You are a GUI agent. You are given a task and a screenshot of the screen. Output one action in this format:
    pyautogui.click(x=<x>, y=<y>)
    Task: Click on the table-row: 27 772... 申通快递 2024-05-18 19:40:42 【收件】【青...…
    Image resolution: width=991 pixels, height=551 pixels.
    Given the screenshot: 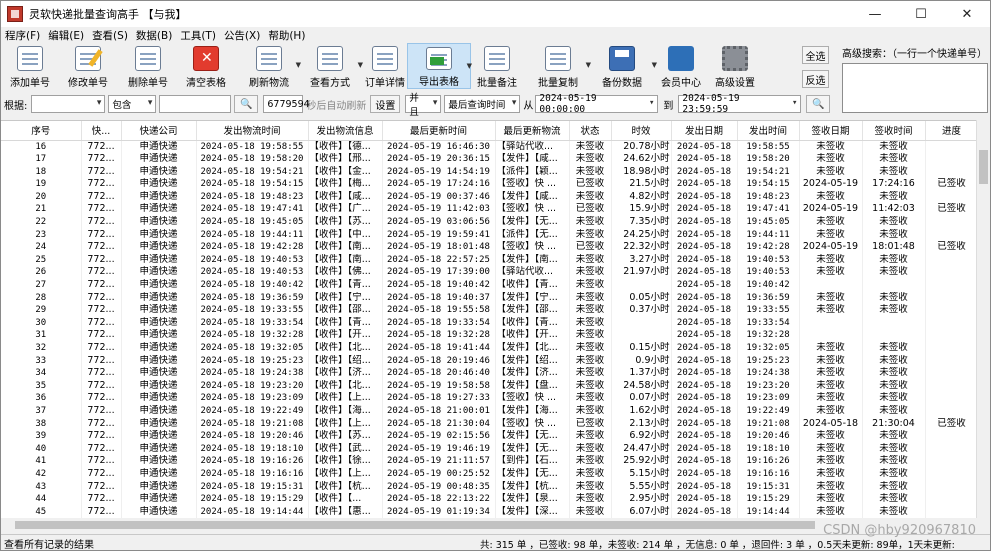 What is the action you would take?
    pyautogui.click(x=490, y=285)
    